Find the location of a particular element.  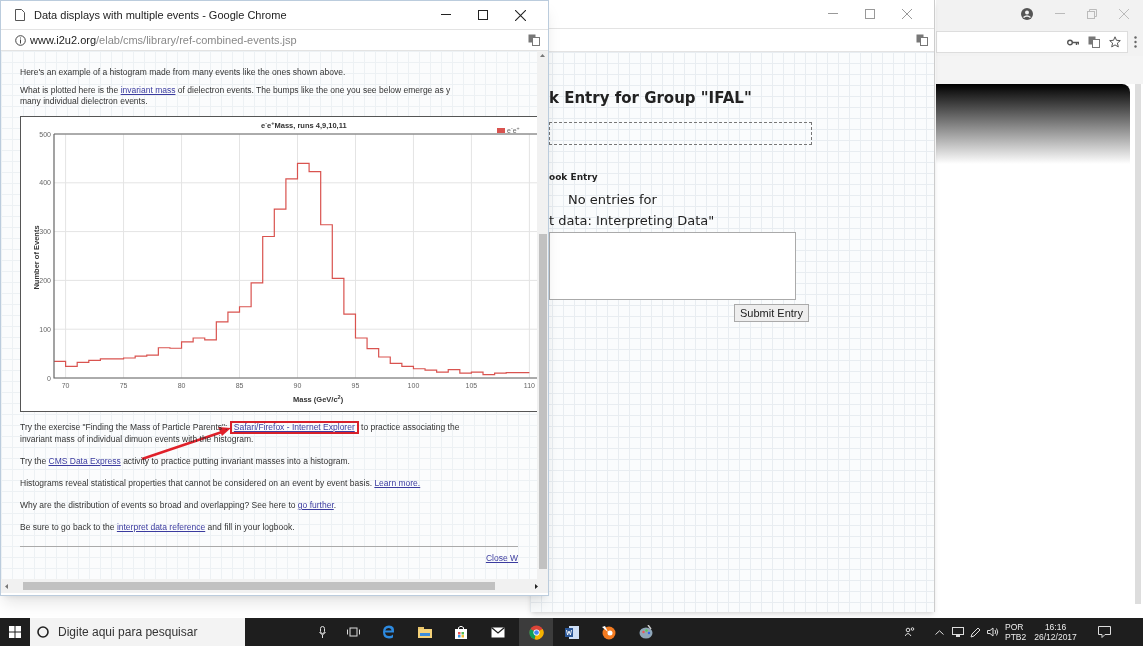

language-text: POR is located at coordinates (1014, 627).